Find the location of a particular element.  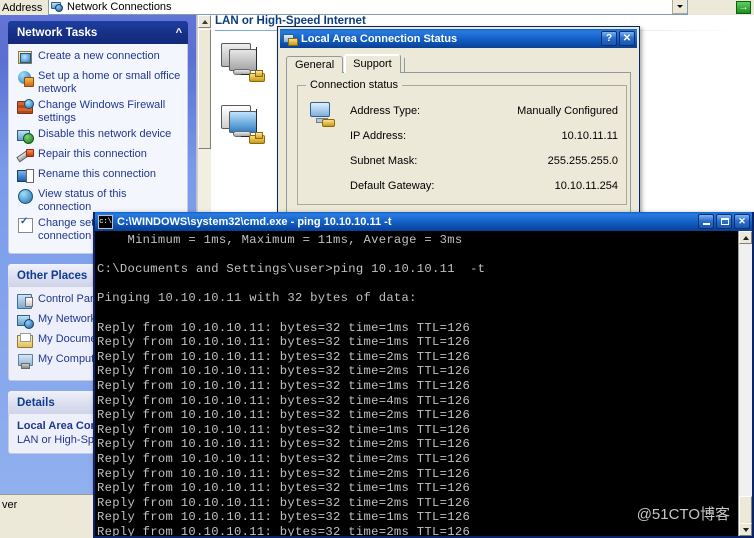

scroll-thumb is located at coordinates (204, 89).